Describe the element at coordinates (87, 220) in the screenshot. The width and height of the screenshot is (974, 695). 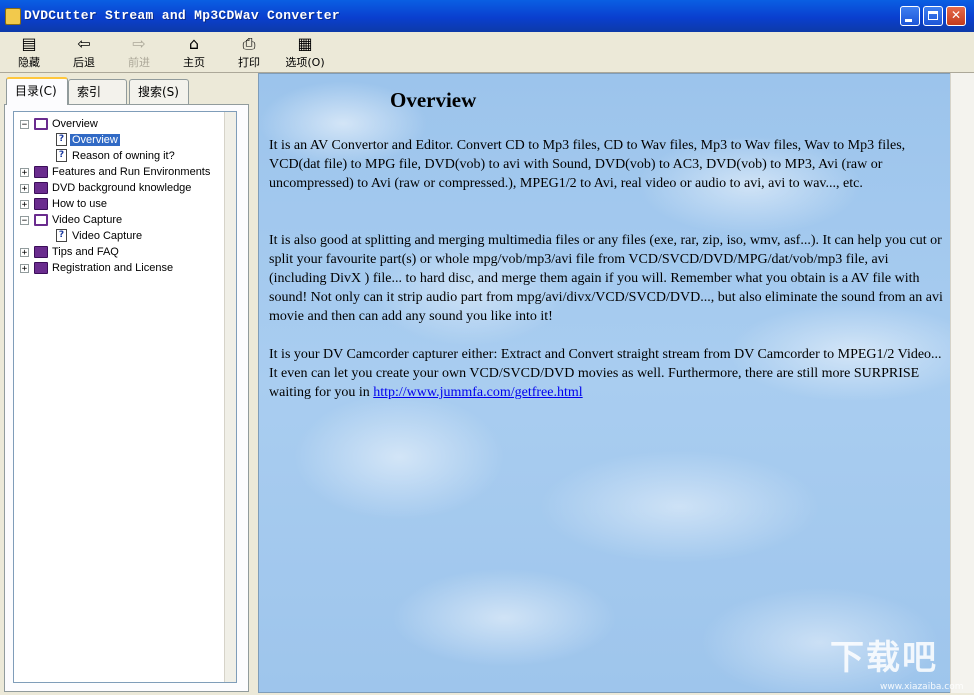
I see `tree-item-video-capture: Video Capture` at that location.